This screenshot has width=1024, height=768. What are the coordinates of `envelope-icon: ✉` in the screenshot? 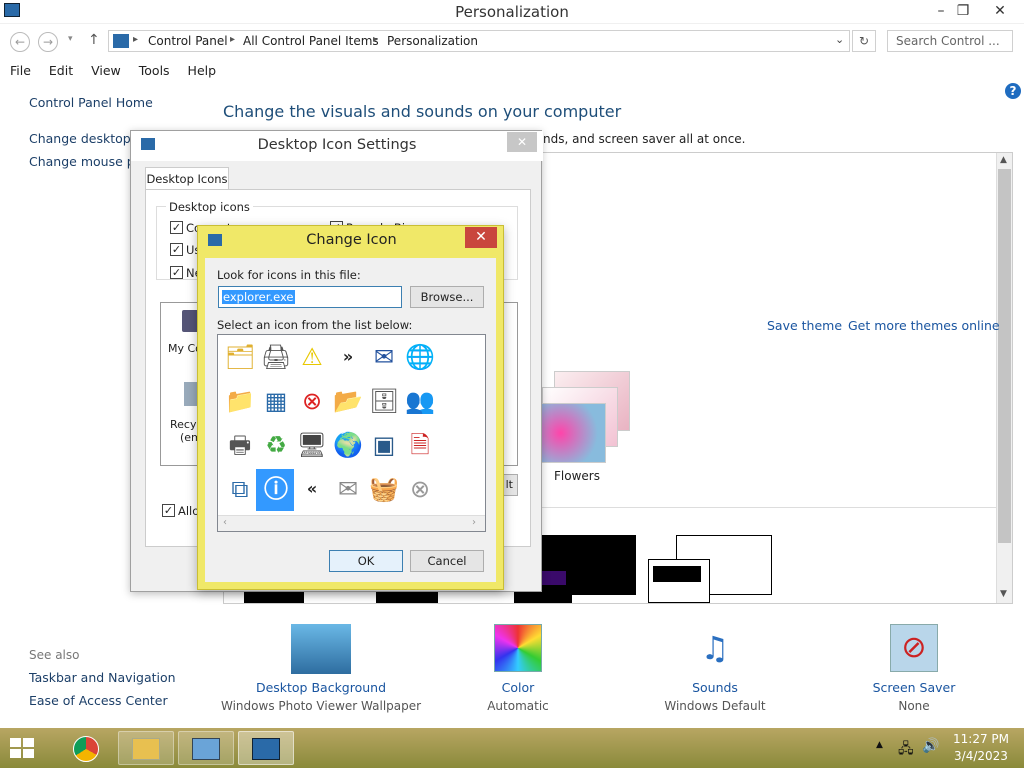 It's located at (348, 489).